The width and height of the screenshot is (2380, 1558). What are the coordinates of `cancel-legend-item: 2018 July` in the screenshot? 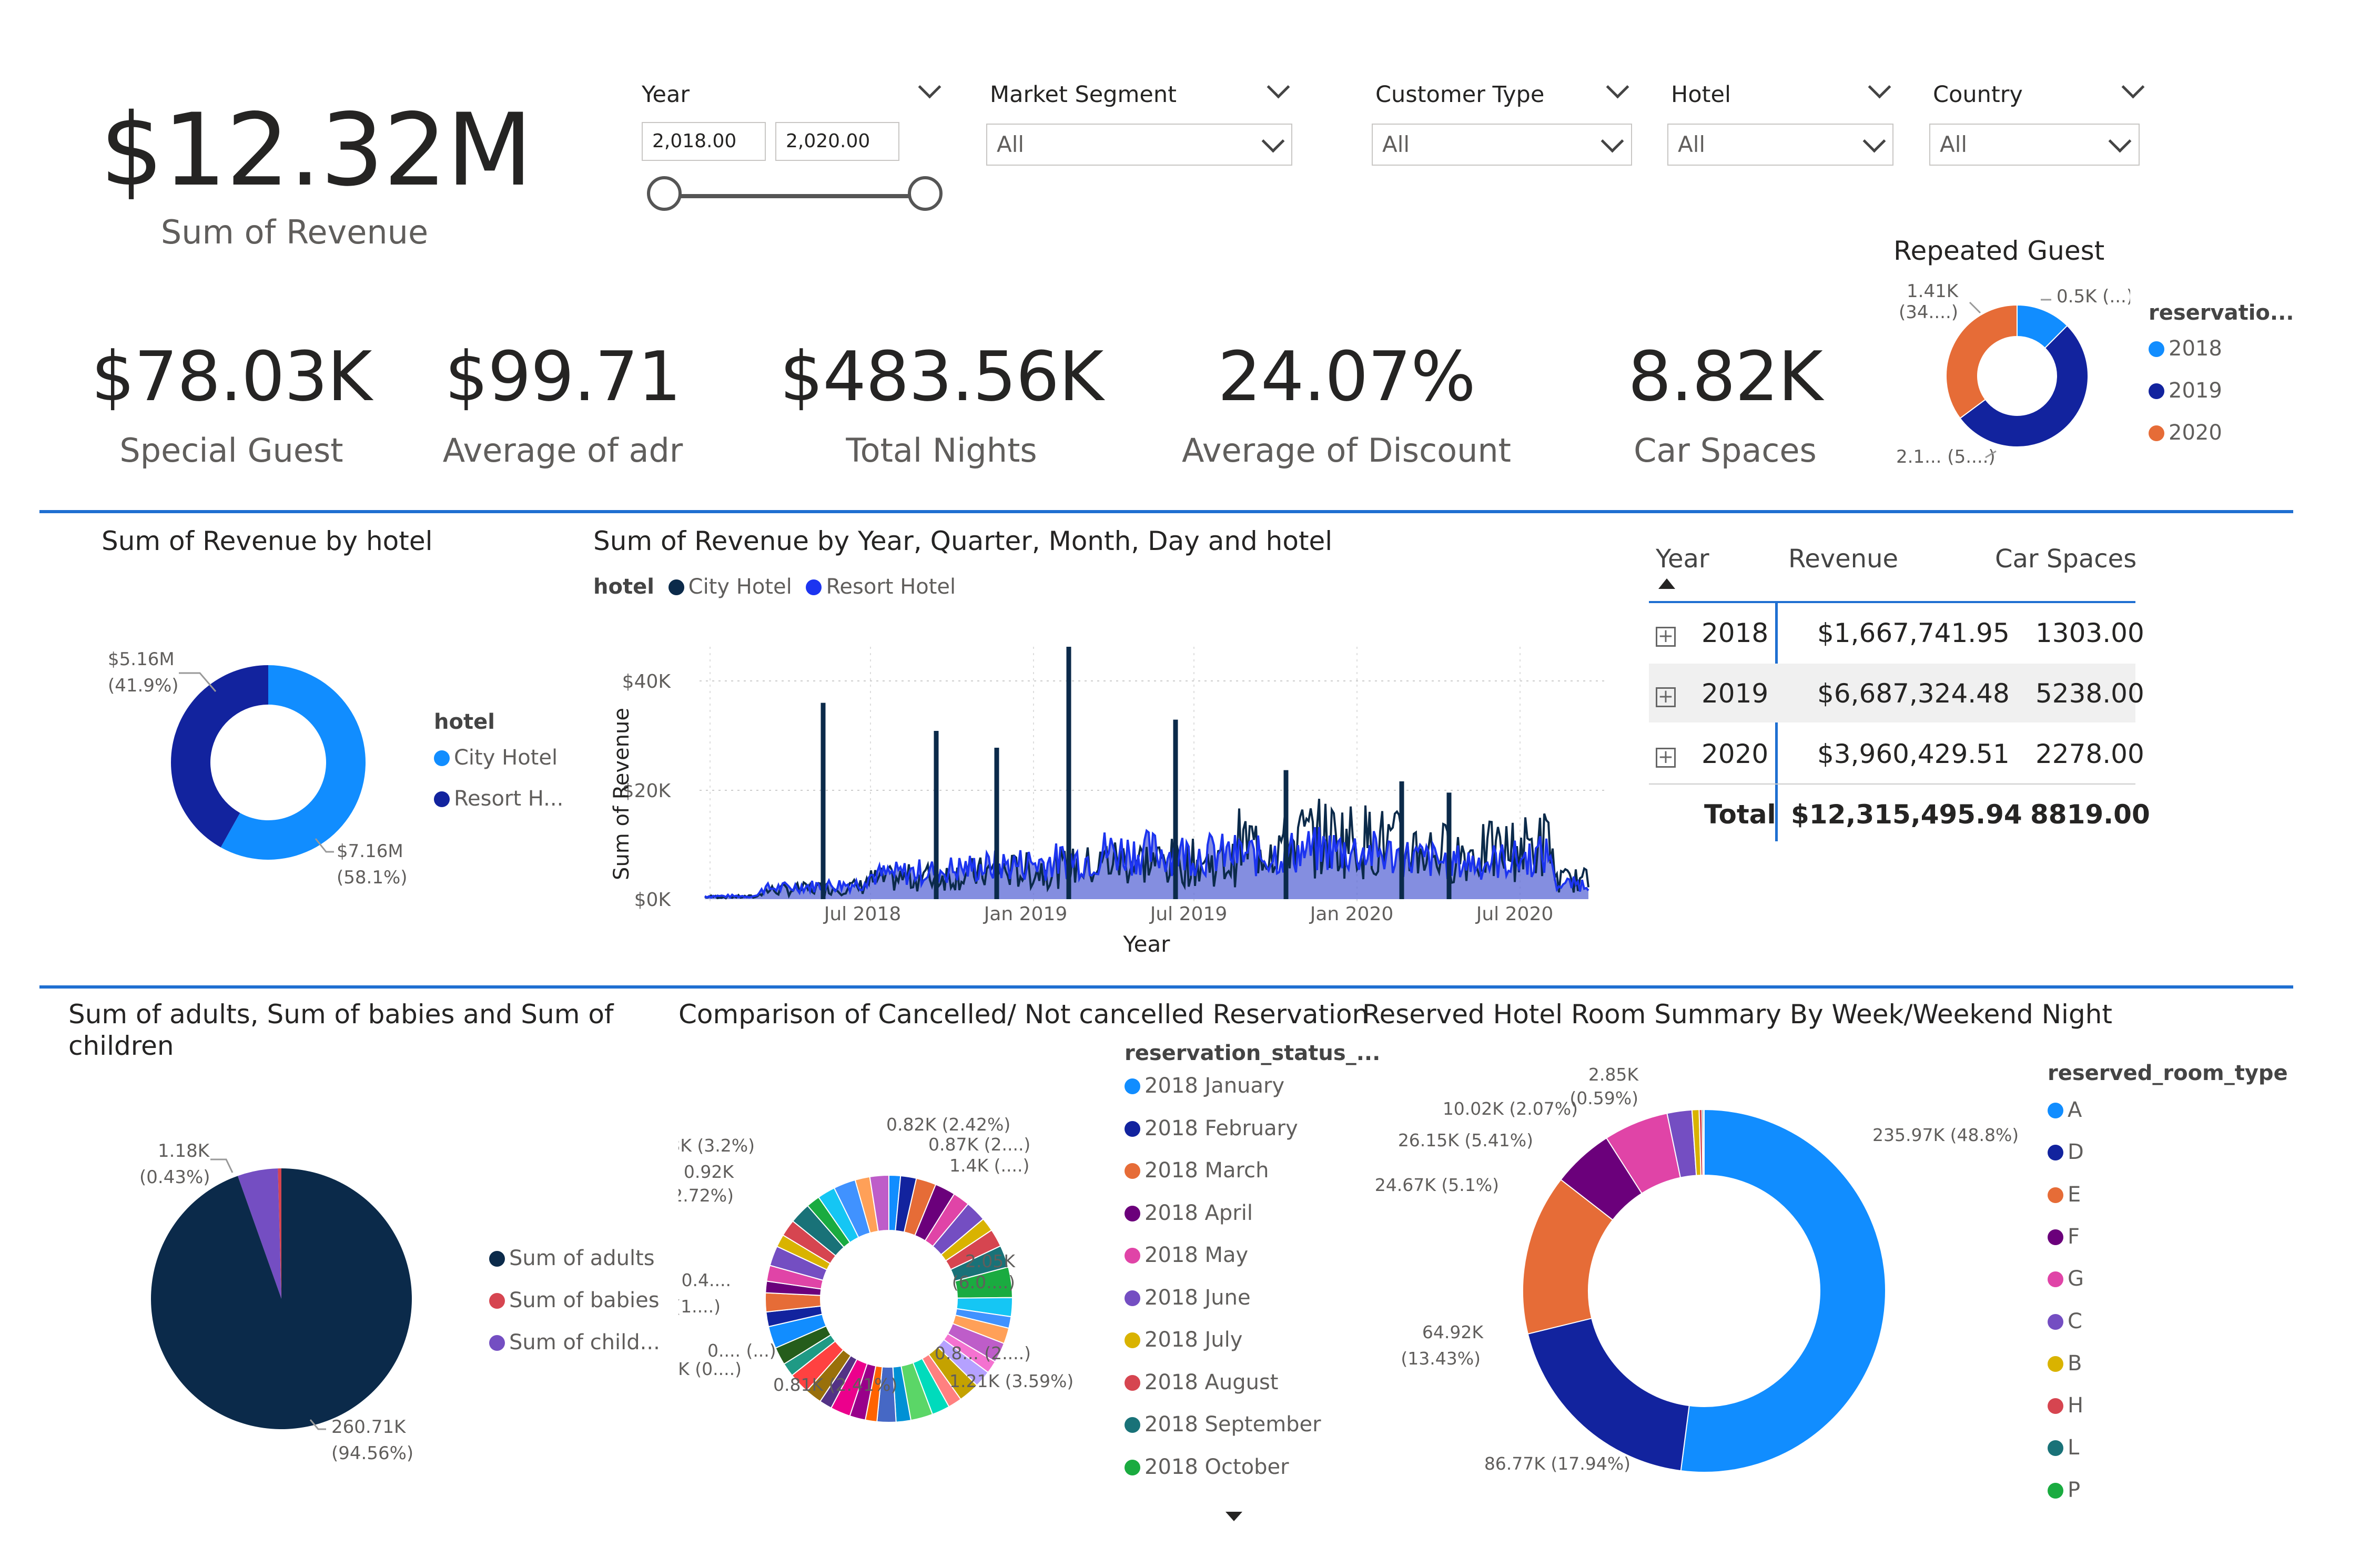 It's located at (1183, 1340).